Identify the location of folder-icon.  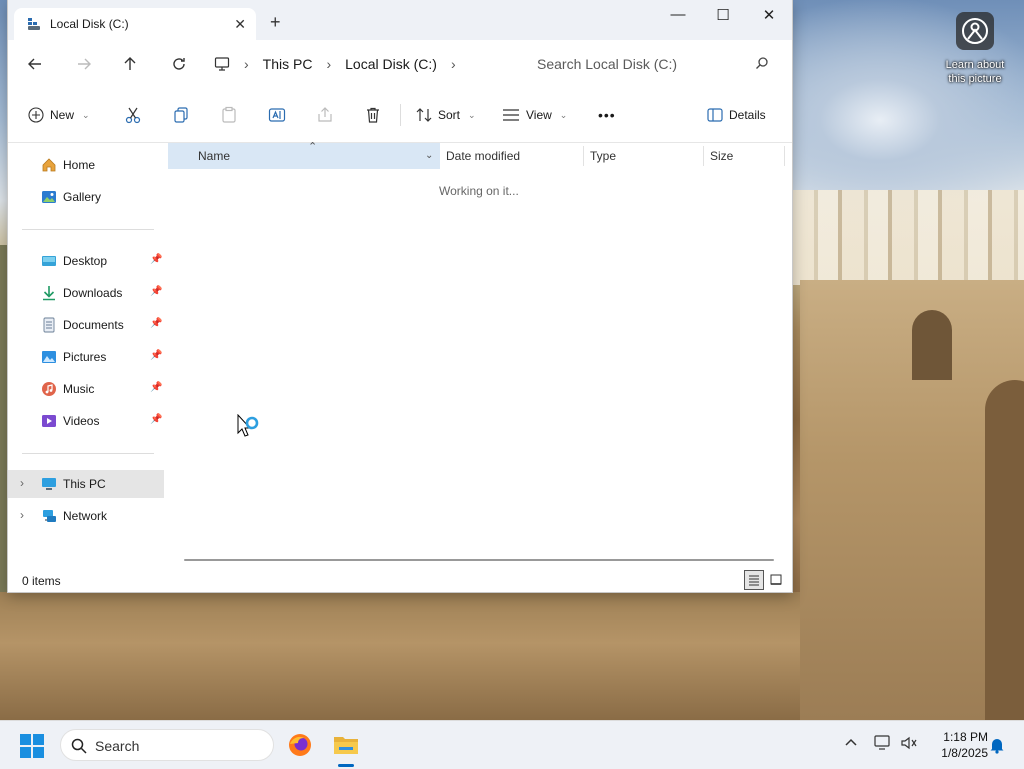
(346, 745).